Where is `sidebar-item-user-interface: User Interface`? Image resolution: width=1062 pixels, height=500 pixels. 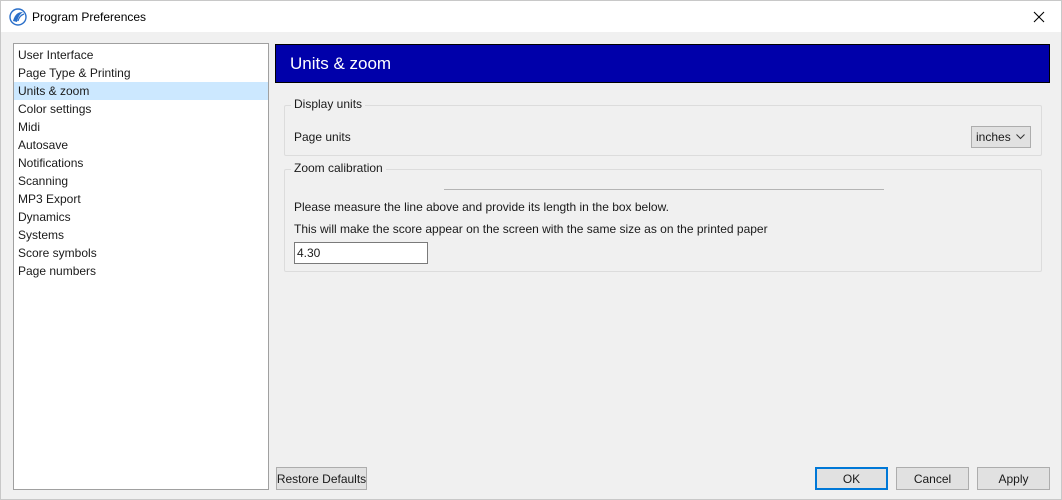
sidebar-item-user-interface: User Interface is located at coordinates (141, 55).